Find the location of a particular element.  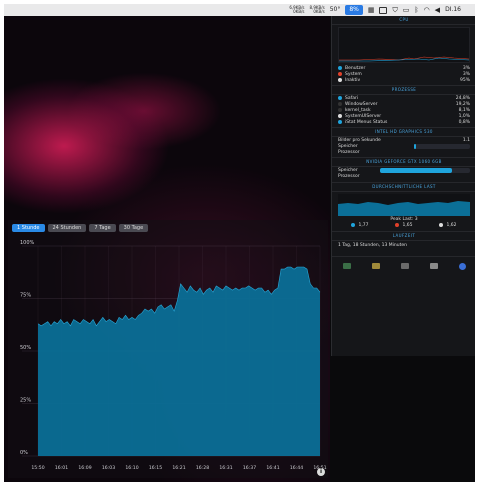

cpu-label: Benutzer is located at coordinates (351, 68).